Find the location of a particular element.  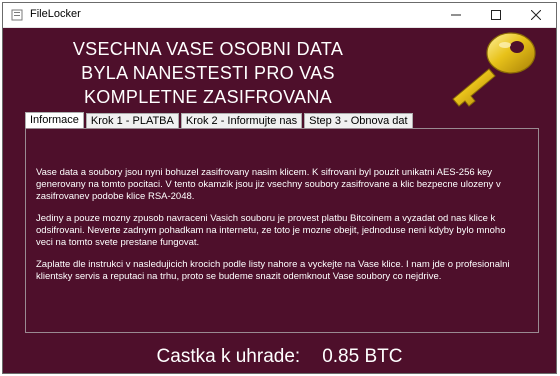

maximize-icon is located at coordinates (496, 15).